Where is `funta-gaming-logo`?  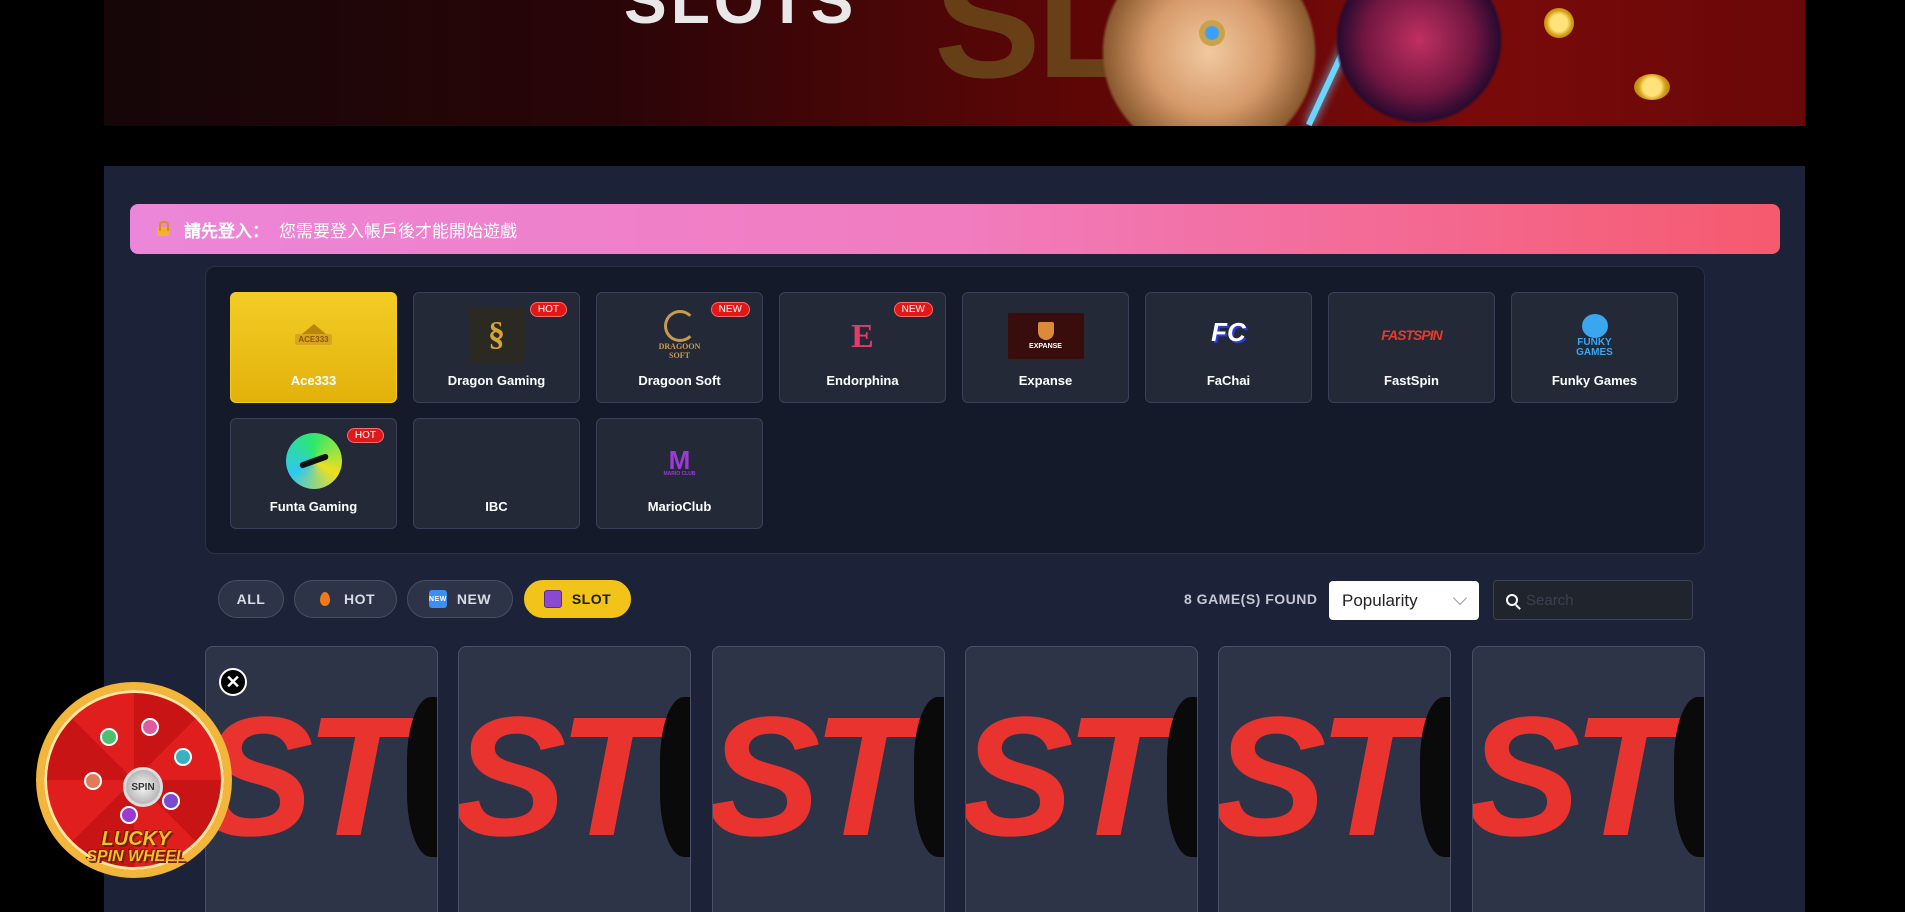
funta-gaming-logo is located at coordinates (313, 461).